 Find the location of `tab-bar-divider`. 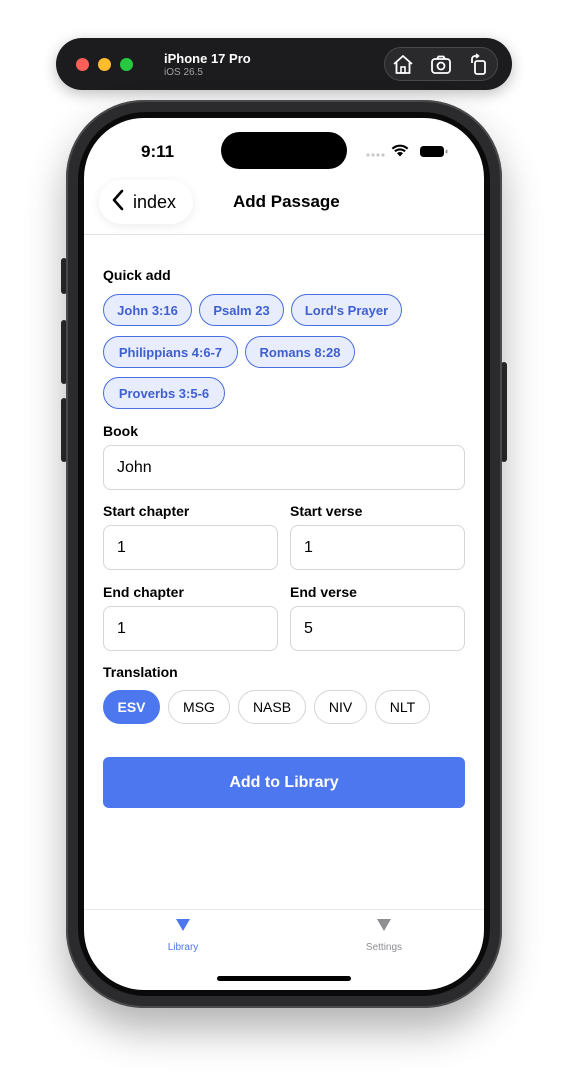

tab-bar-divider is located at coordinates (284, 909).